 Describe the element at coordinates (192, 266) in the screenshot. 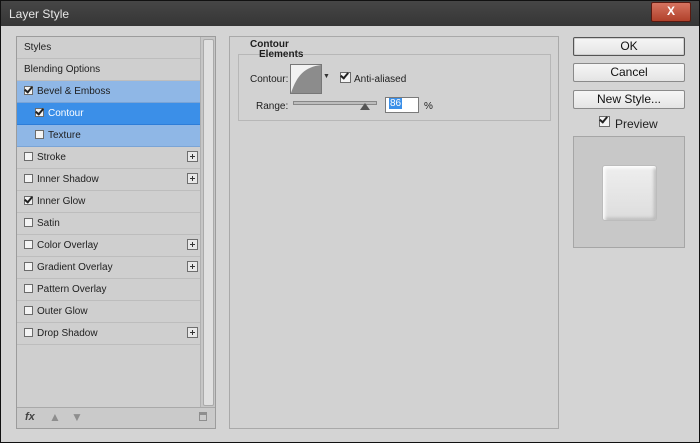

I see `add-gradient-overlay-icon` at that location.